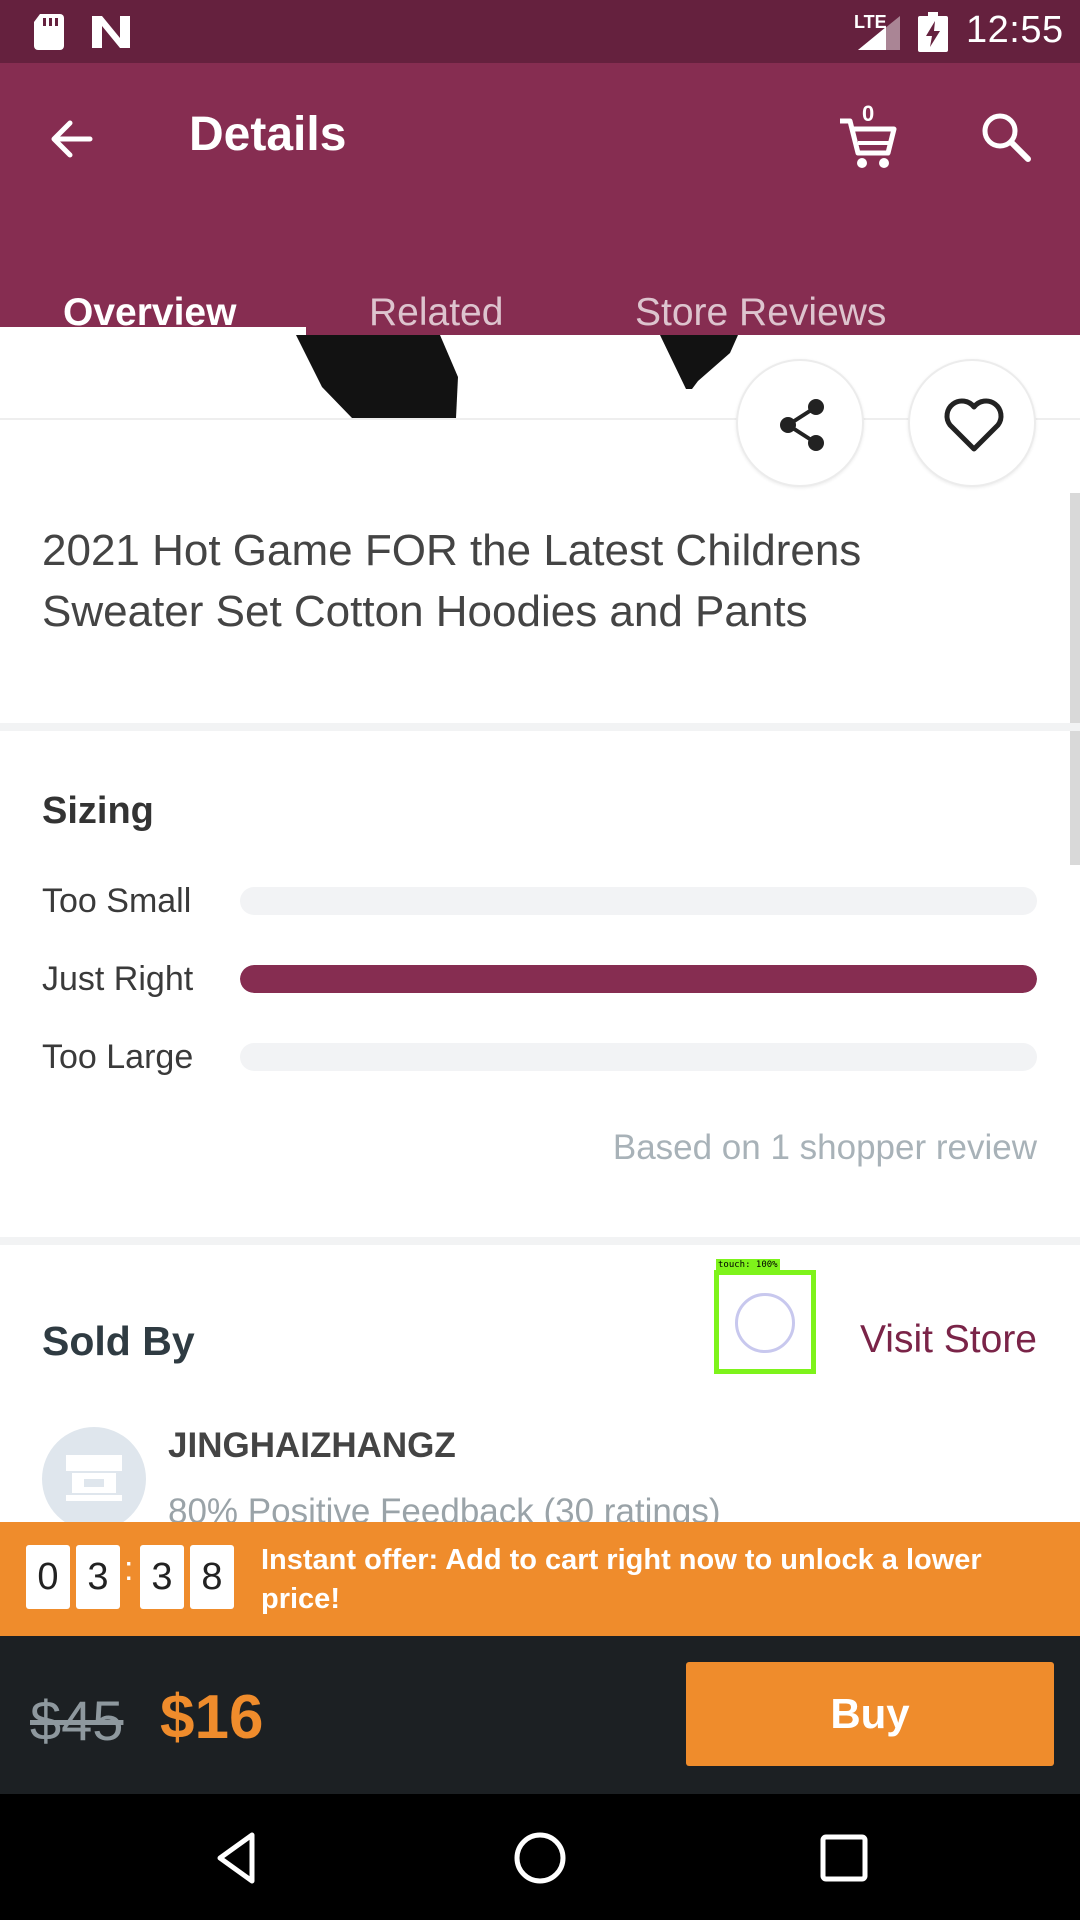  I want to click on size-bar-too-small, so click(638, 901).